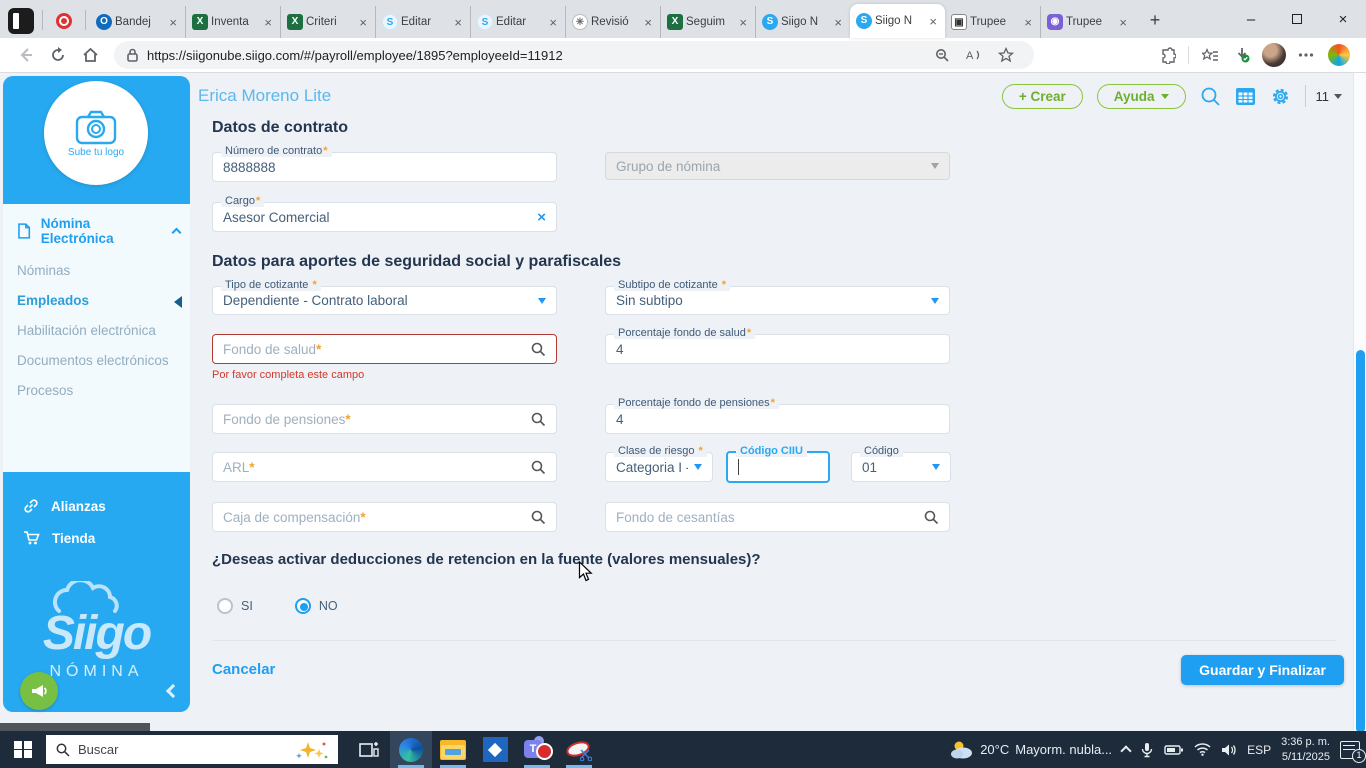  Describe the element at coordinates (380, 217) in the screenshot. I see `cargo-input` at that location.